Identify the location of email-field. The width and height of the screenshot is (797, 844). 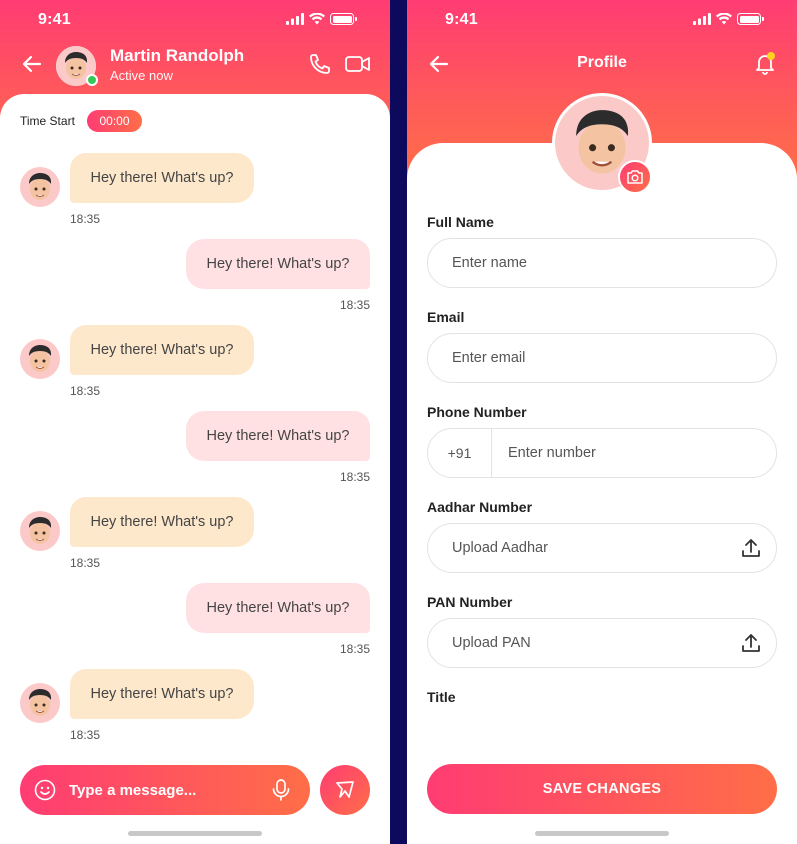
(602, 358).